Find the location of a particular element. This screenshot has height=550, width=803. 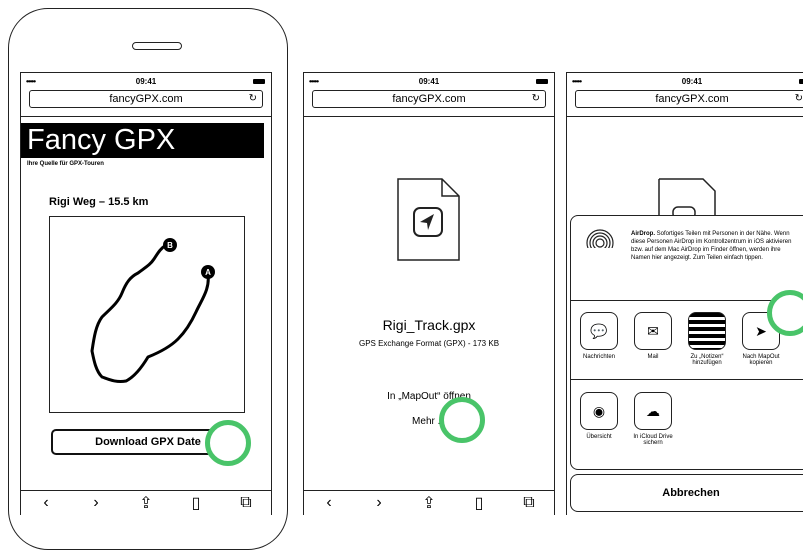

open-in-mapout-link: In „MapOut“ öffnen is located at coordinates (429, 396).